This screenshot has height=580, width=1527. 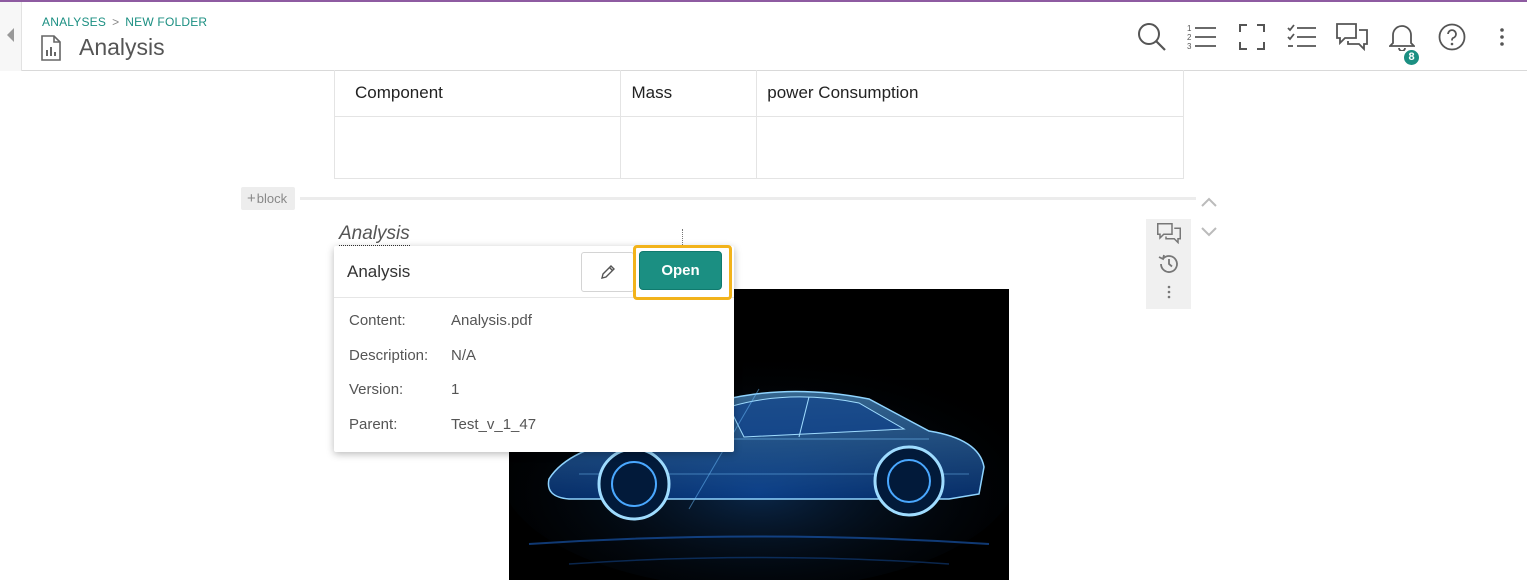 I want to click on property-value: Test_v_1_47, so click(x=494, y=424).